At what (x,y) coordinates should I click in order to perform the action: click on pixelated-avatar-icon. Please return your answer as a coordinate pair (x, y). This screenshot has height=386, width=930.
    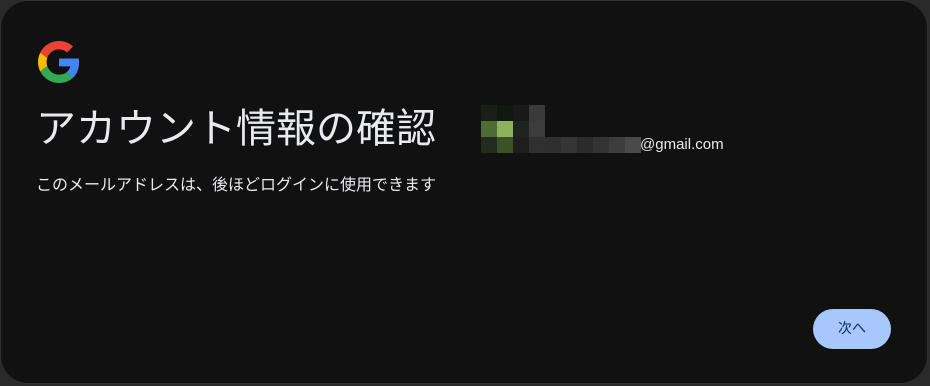
    Looking at the image, I should click on (513, 129).